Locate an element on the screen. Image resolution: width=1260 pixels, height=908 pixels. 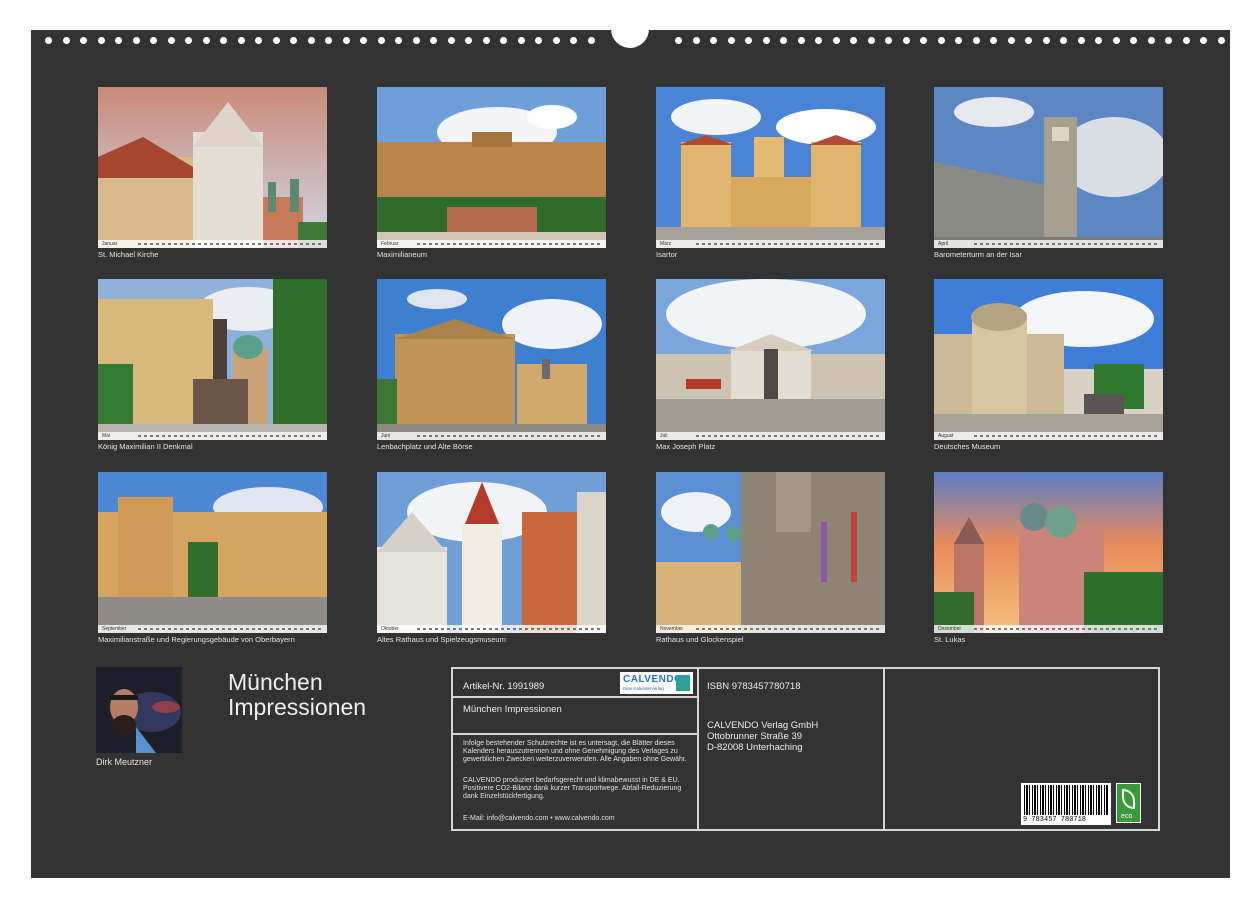
maximilianeum-photo is located at coordinates (491, 167).